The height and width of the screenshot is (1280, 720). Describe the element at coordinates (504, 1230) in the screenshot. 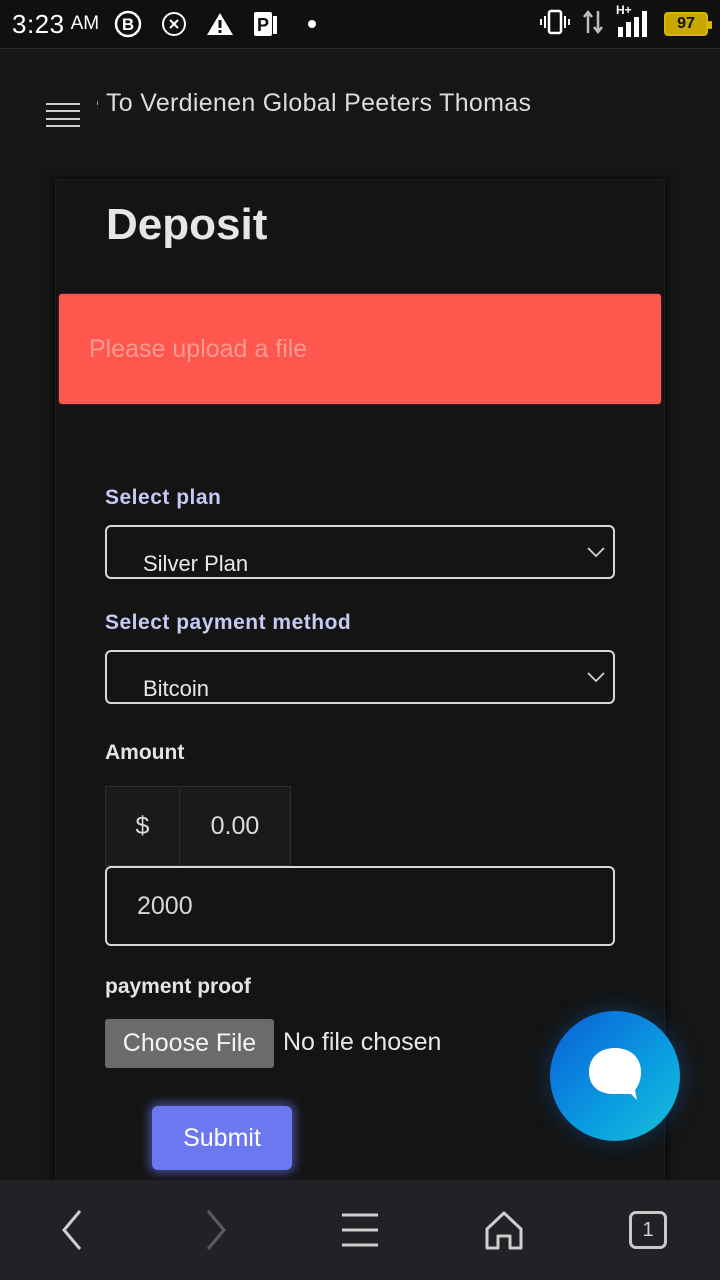

I see `home-icon` at that location.